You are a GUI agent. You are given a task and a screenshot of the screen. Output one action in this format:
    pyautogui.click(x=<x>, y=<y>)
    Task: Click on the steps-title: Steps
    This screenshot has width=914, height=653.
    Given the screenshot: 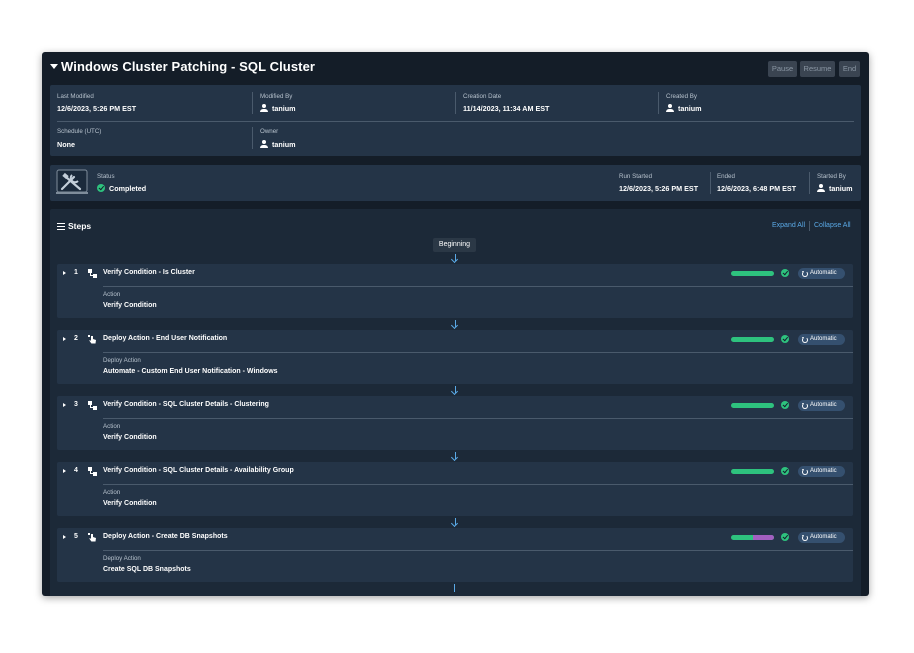 What is the action you would take?
    pyautogui.click(x=74, y=226)
    